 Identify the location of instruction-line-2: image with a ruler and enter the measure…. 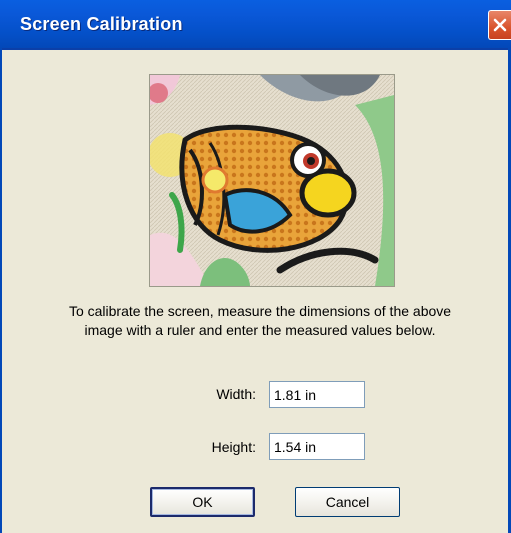
(260, 330).